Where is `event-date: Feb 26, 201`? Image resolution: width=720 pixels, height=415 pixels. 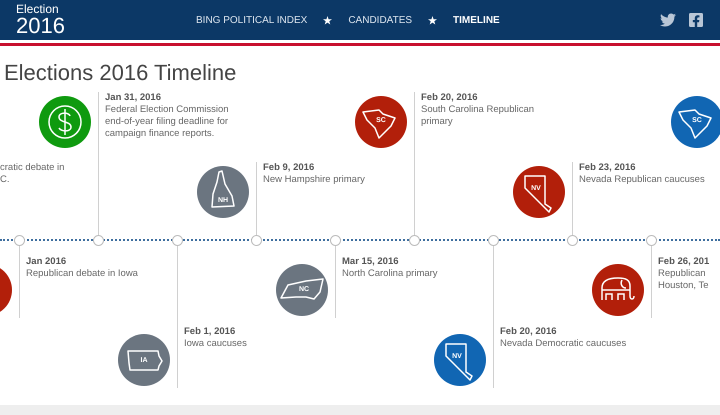 event-date: Feb 26, 201 is located at coordinates (684, 262).